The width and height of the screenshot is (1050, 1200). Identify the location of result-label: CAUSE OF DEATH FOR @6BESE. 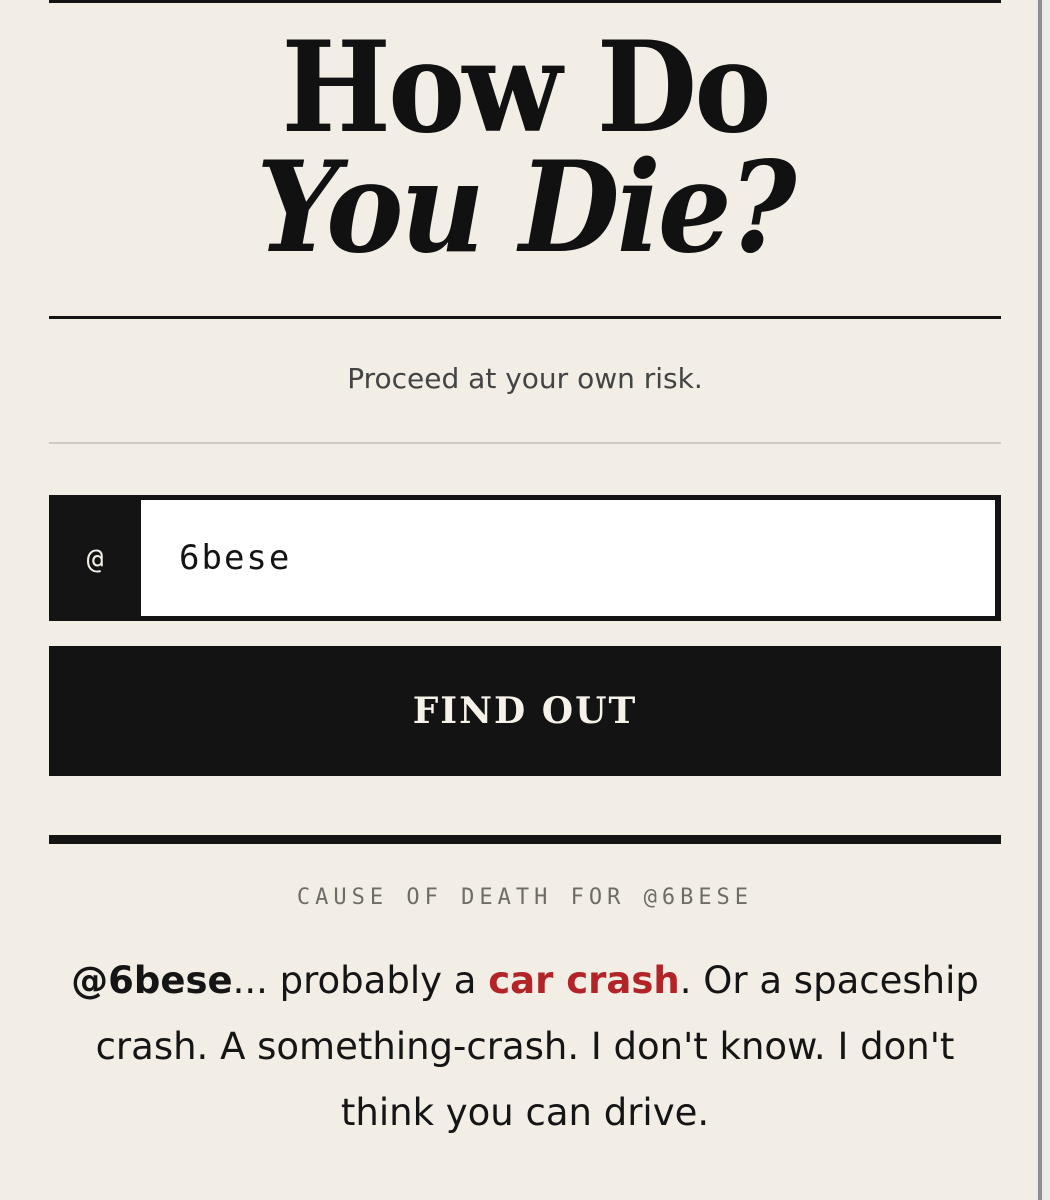
(525, 897).